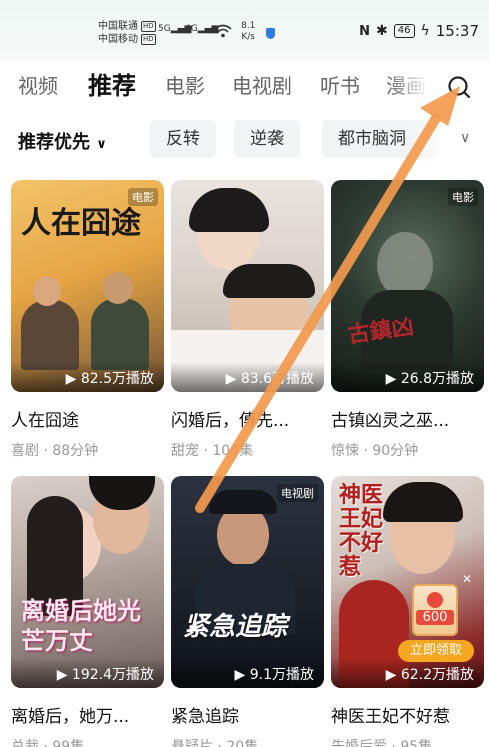 The height and width of the screenshot is (747, 489). I want to click on video-card: 人在囧途 电影 ▶ 82.5万播放 人在囧途 喜剧 · 88分钟, so click(87, 320).